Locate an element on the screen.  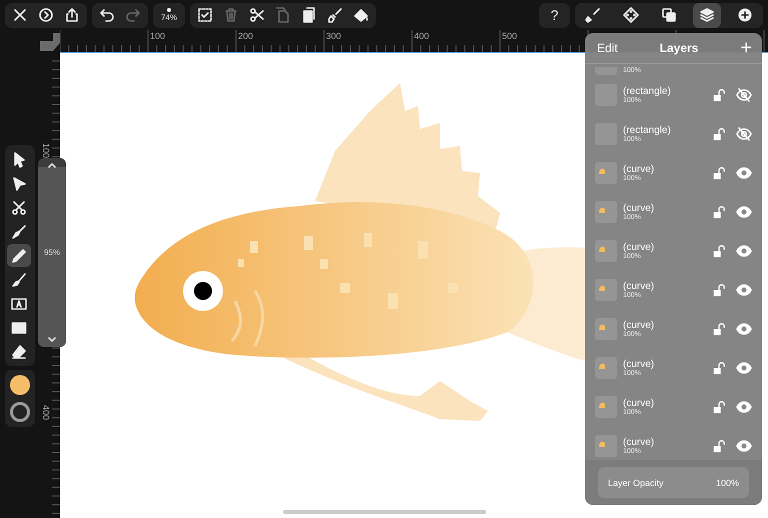
layers-tab is located at coordinates (707, 15).